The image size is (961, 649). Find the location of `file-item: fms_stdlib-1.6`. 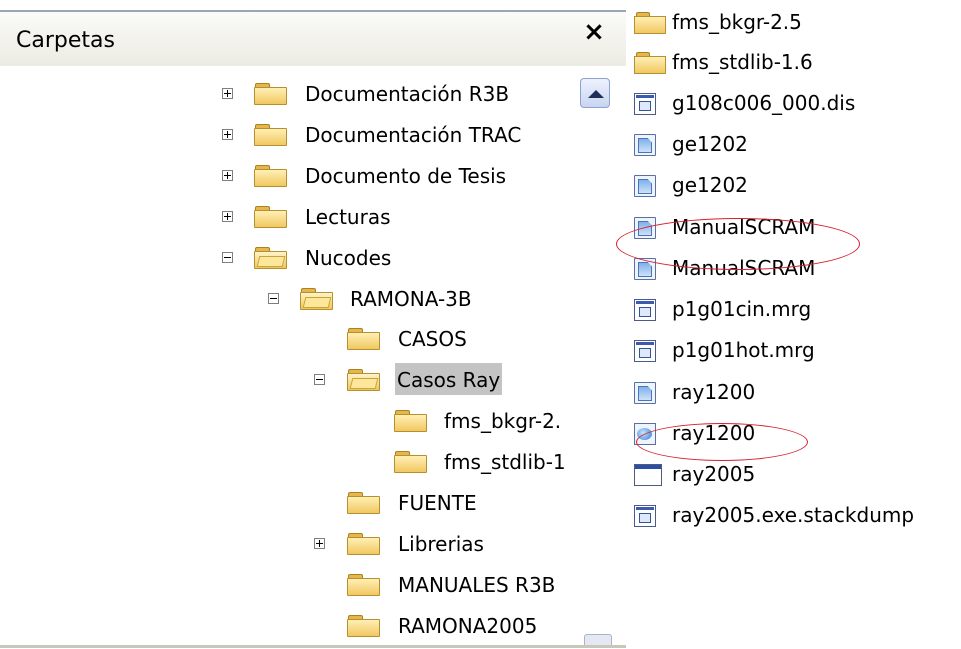

file-item: fms_stdlib-1.6 is located at coordinates (794, 65).